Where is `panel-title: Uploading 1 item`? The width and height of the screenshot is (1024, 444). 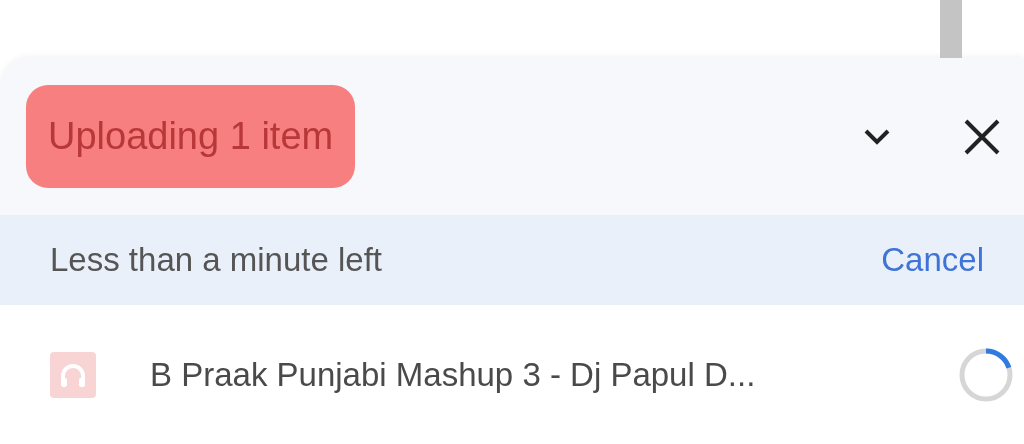 panel-title: Uploading 1 item is located at coordinates (191, 136).